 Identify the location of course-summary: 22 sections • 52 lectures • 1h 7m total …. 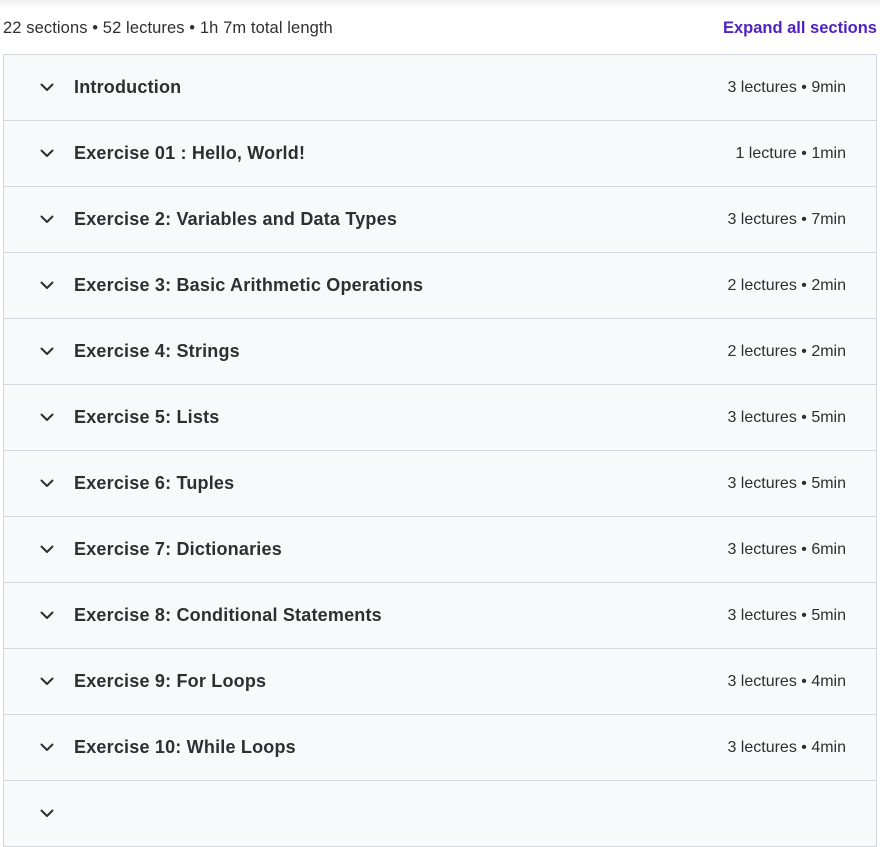
(168, 27).